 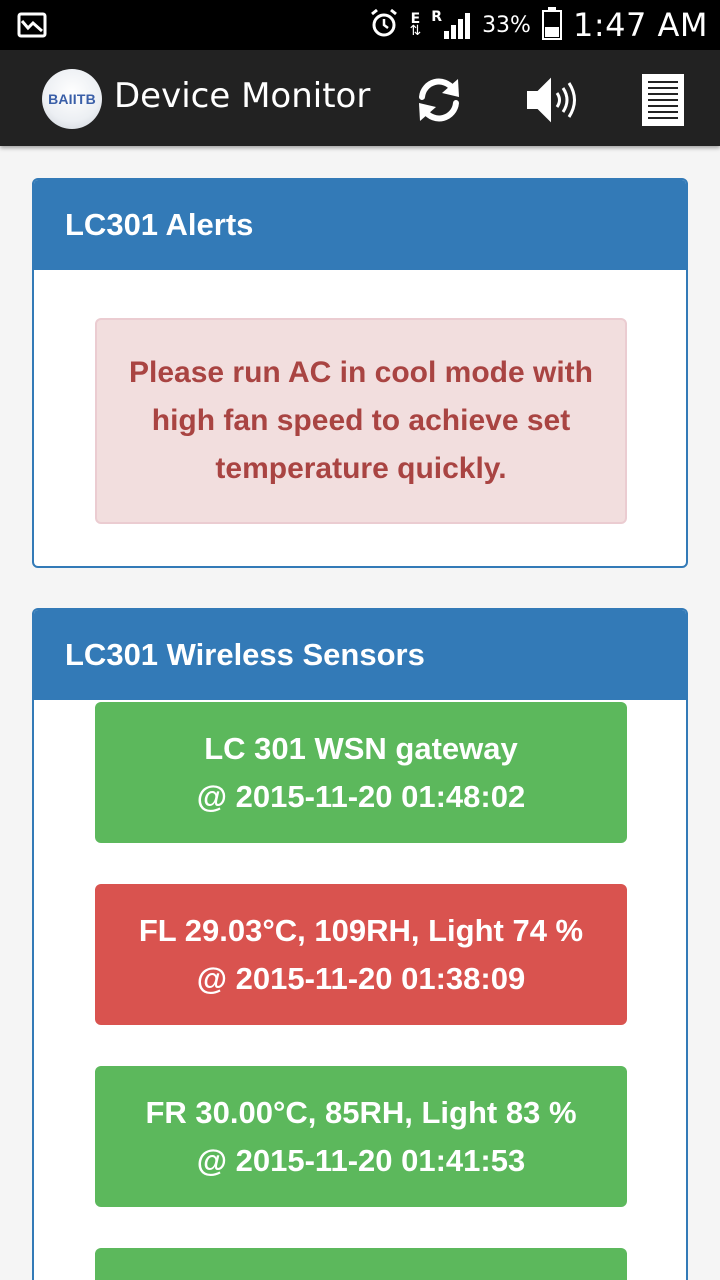 What do you see at coordinates (551, 102) in the screenshot?
I see `speaker-icon` at bounding box center [551, 102].